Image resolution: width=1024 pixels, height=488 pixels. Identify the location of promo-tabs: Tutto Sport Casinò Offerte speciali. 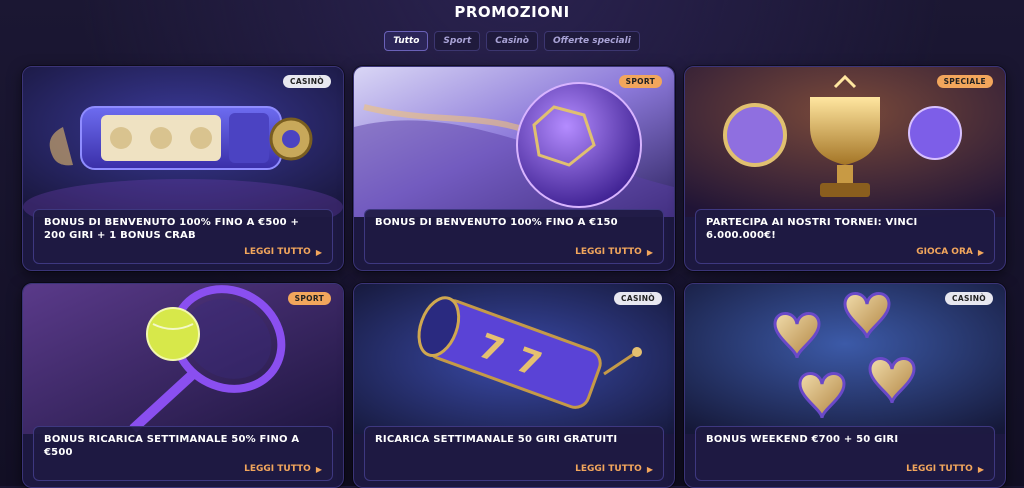
(512, 41).